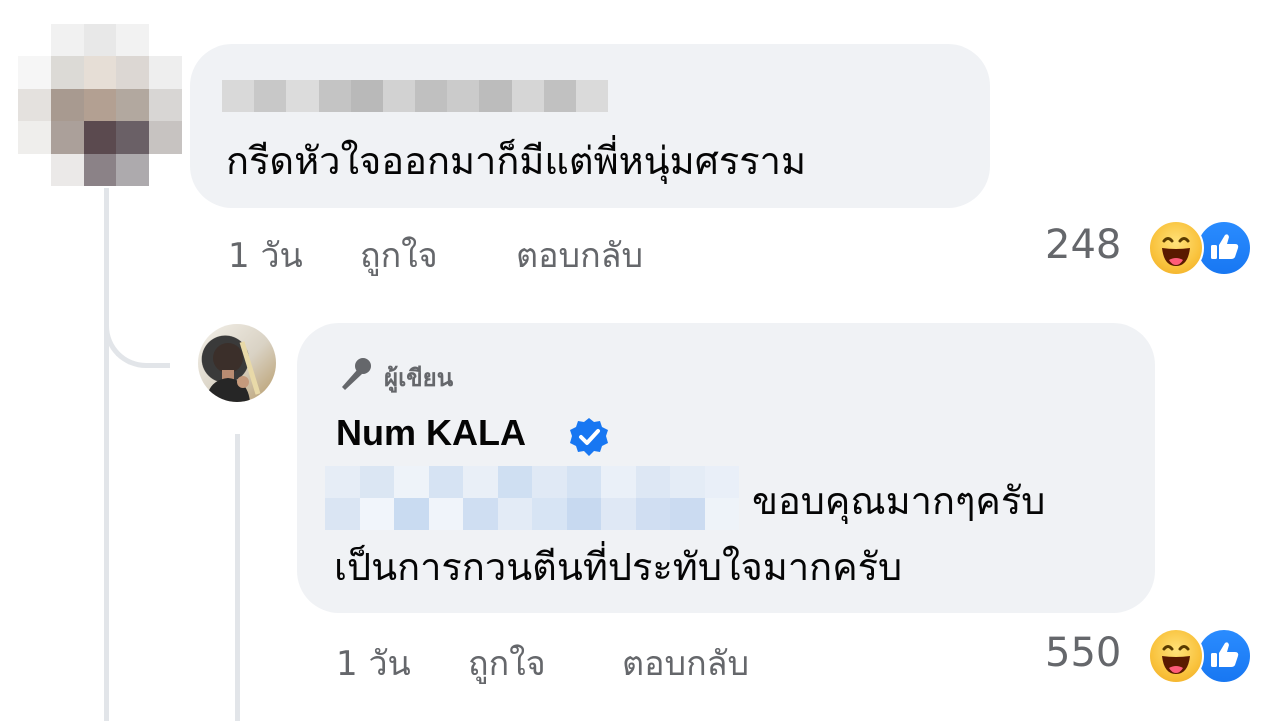  Describe the element at coordinates (532, 498) in the screenshot. I see `mentioned-name-blurred` at that location.